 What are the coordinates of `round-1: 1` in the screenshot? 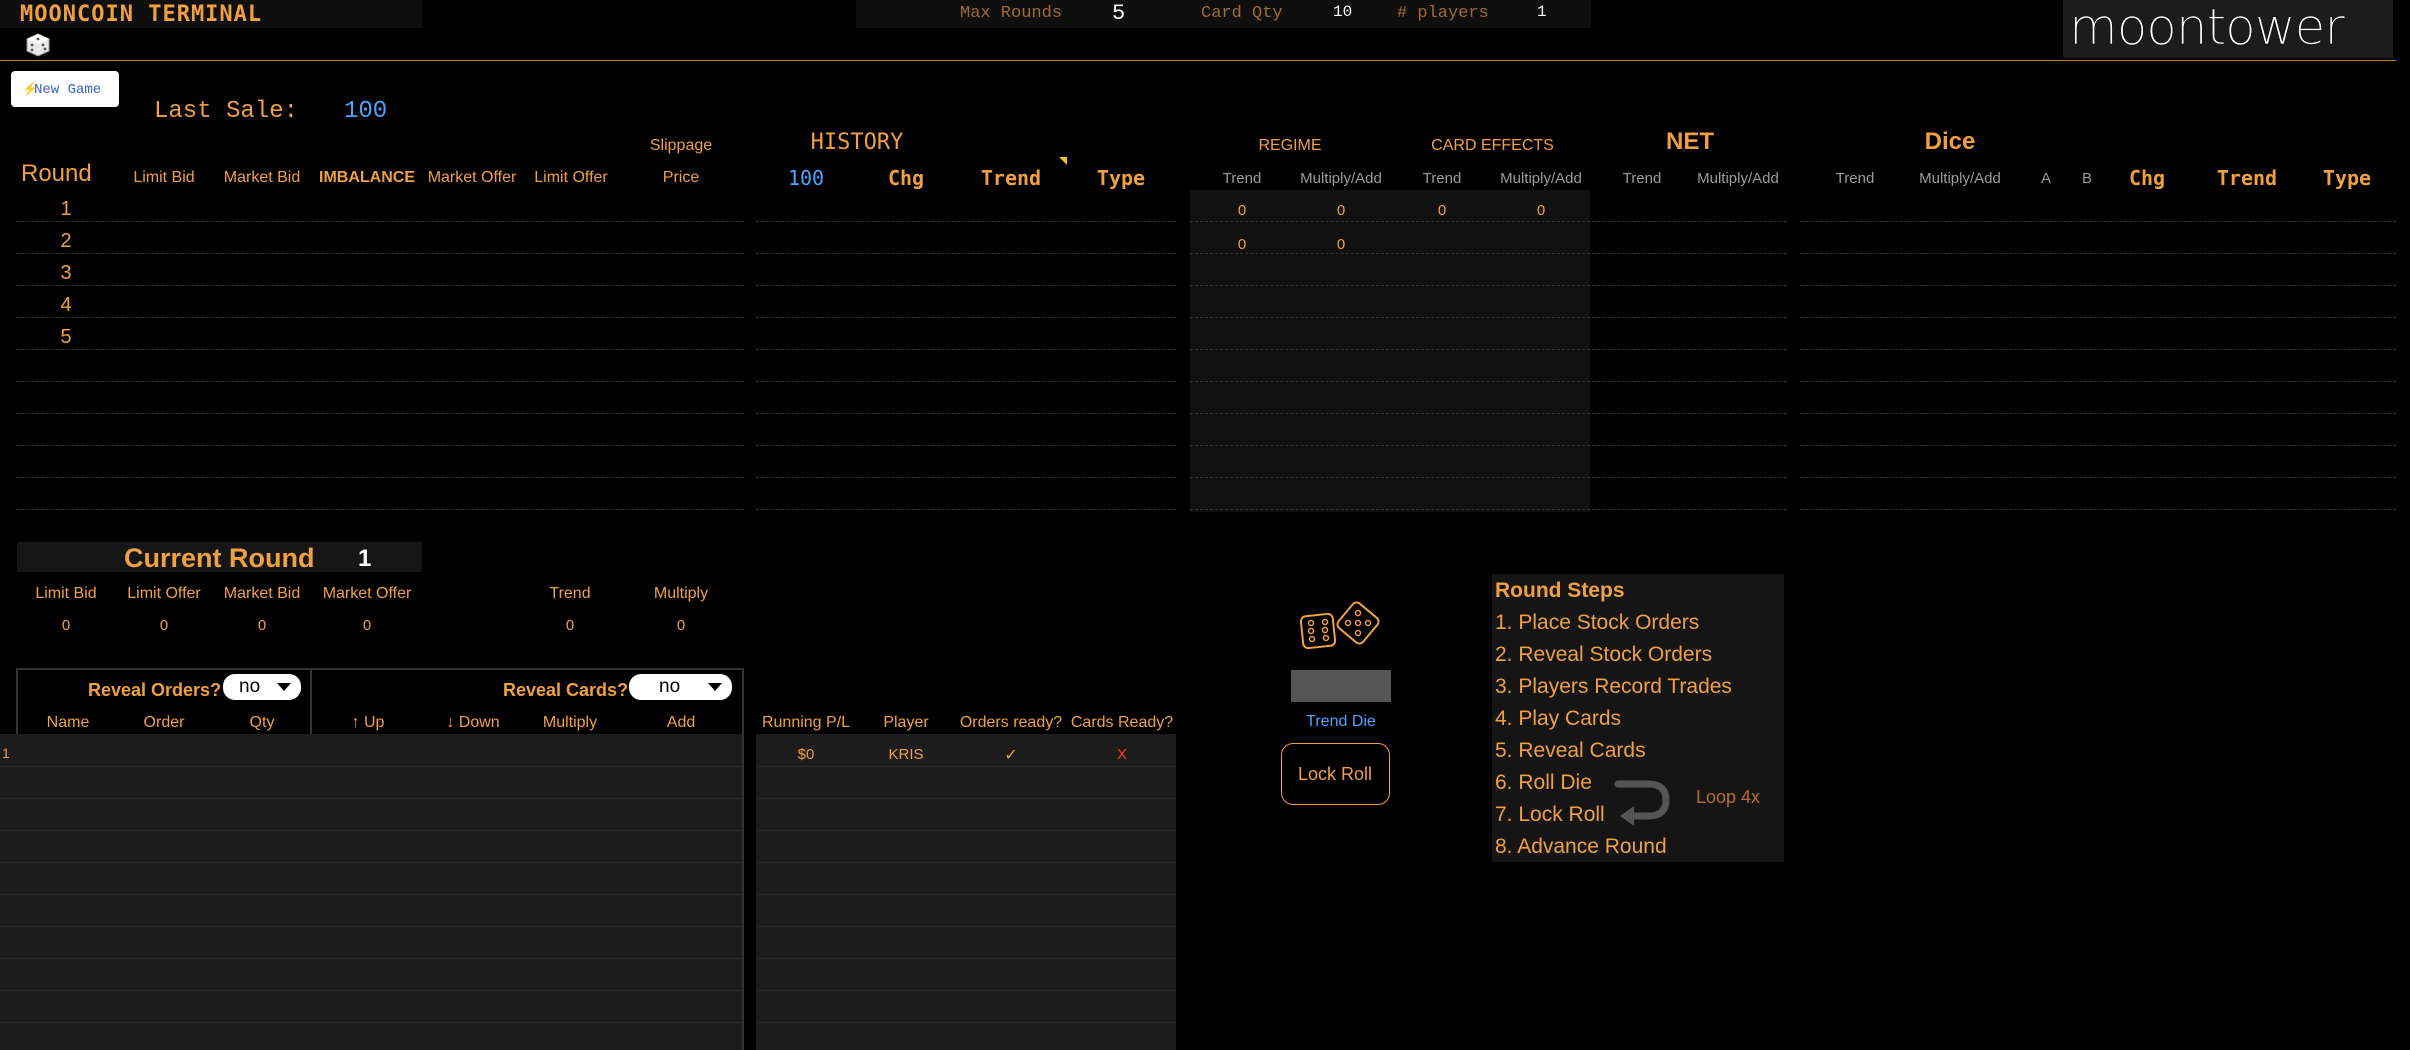 It's located at (66, 209).